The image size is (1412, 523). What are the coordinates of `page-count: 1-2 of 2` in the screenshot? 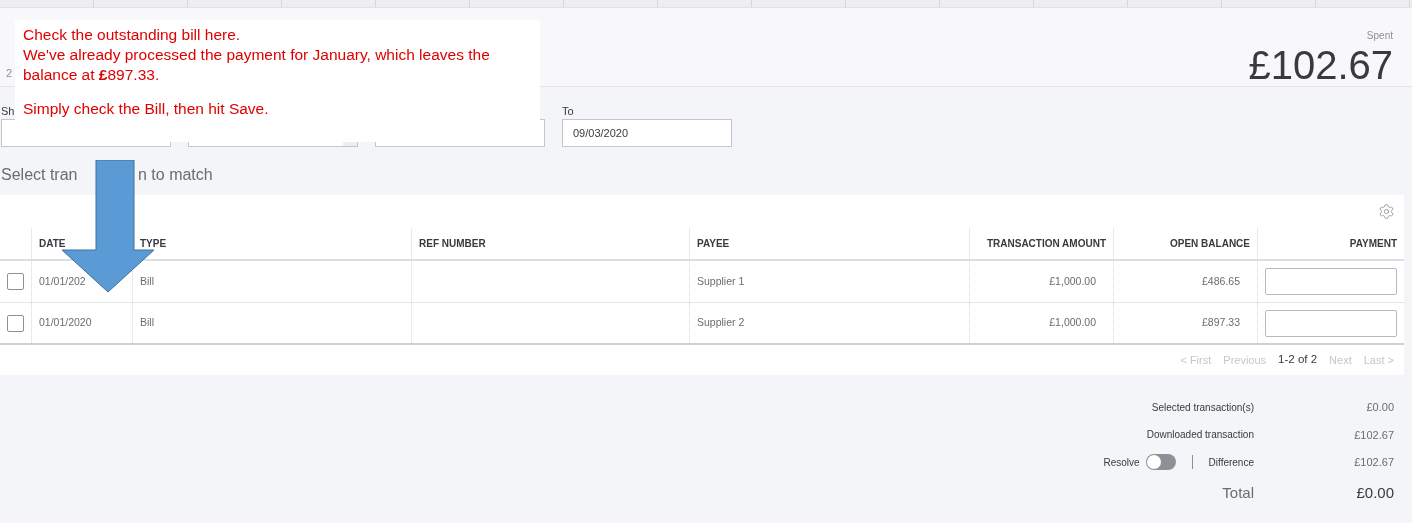 It's located at (1298, 360).